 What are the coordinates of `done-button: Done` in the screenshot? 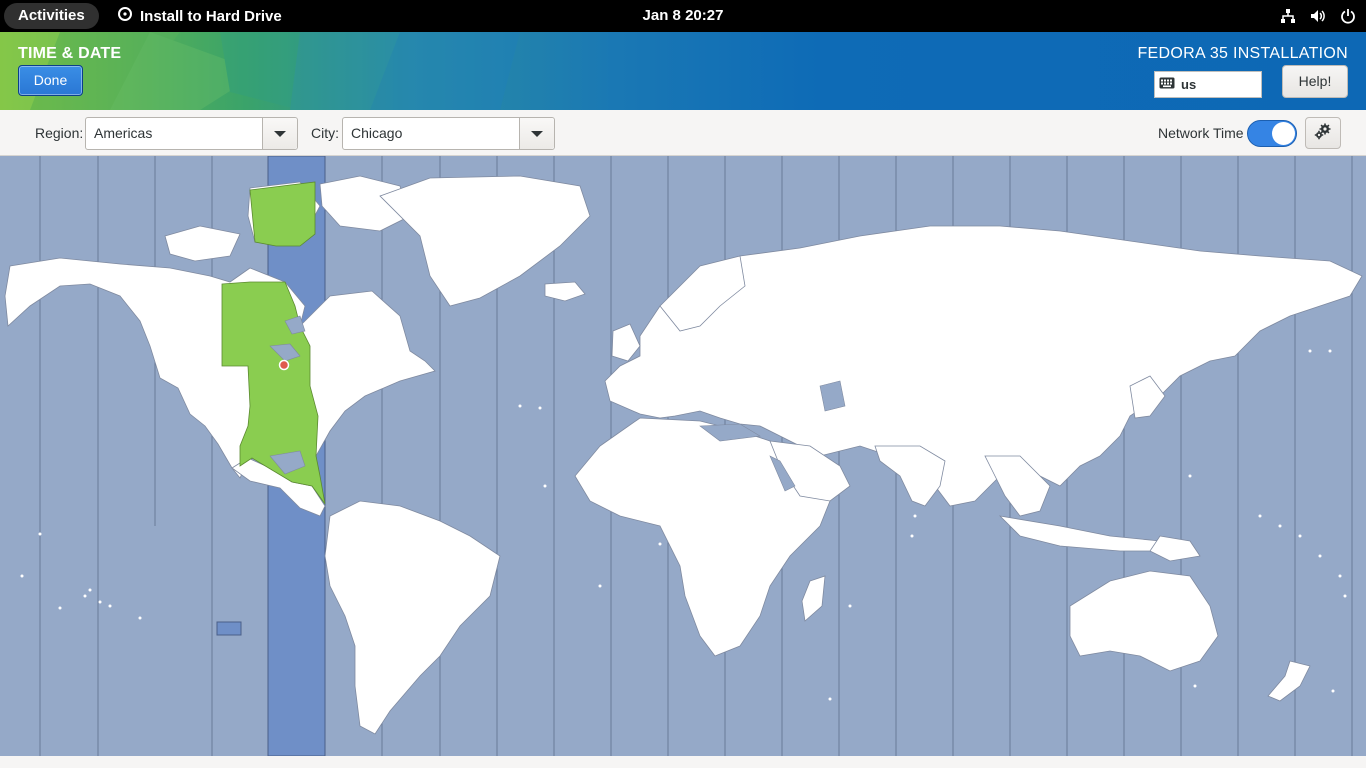 It's located at (50, 80).